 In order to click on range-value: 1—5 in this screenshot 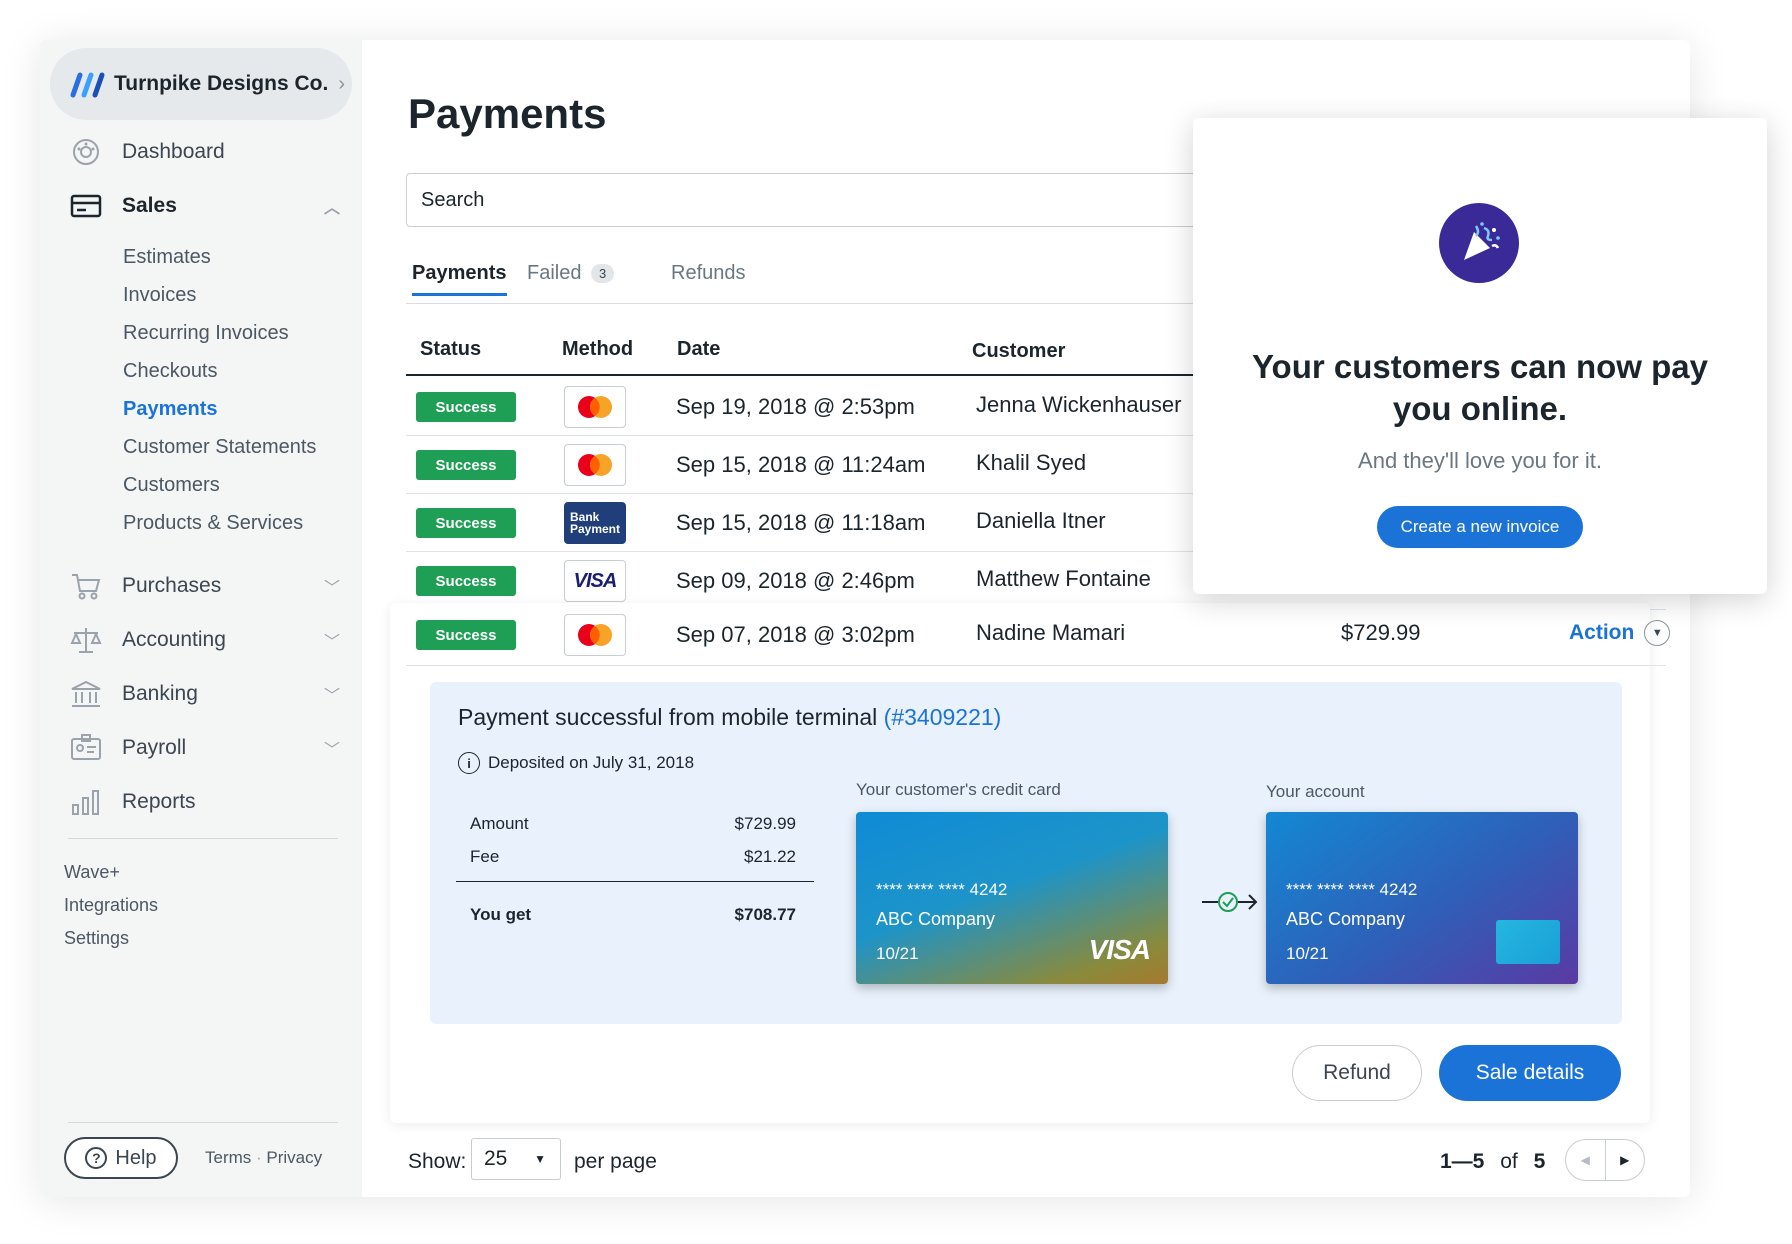, I will do `click(1462, 1161)`.